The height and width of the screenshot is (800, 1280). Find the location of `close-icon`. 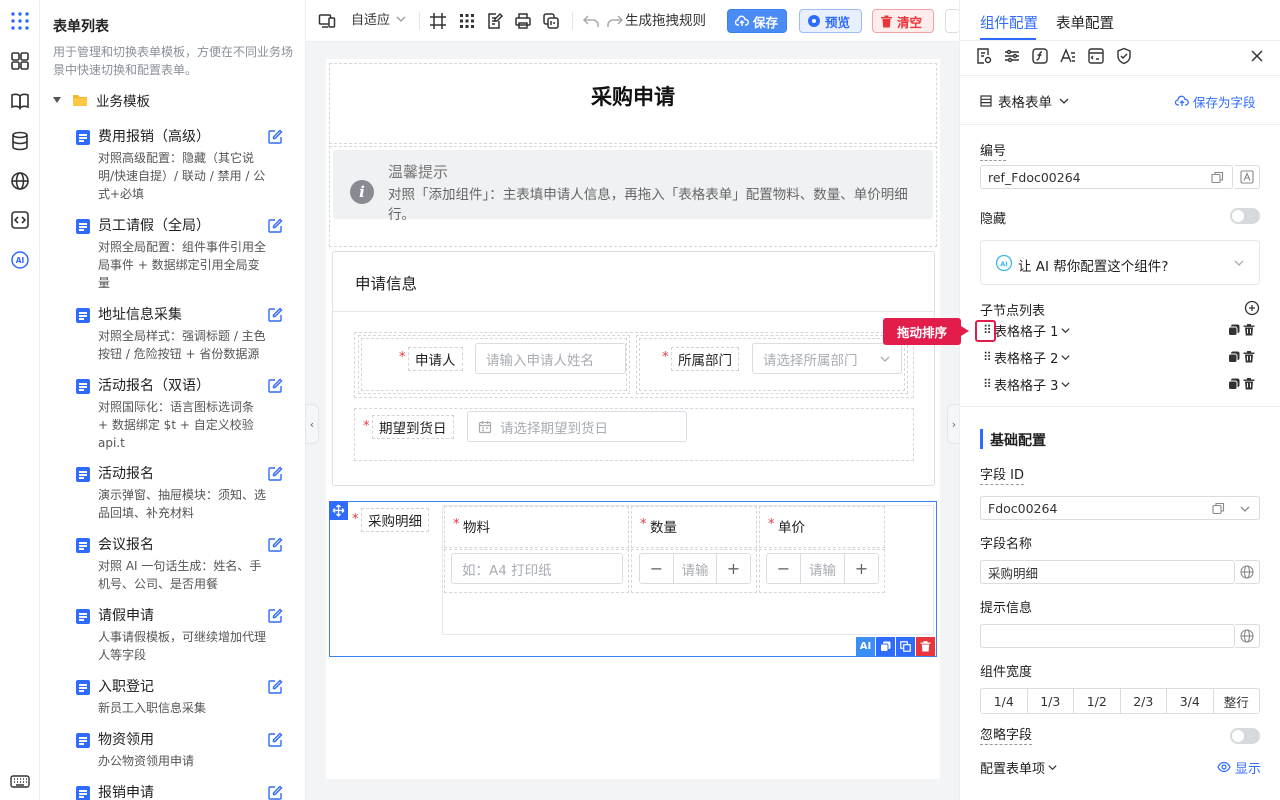

close-icon is located at coordinates (1257, 56).